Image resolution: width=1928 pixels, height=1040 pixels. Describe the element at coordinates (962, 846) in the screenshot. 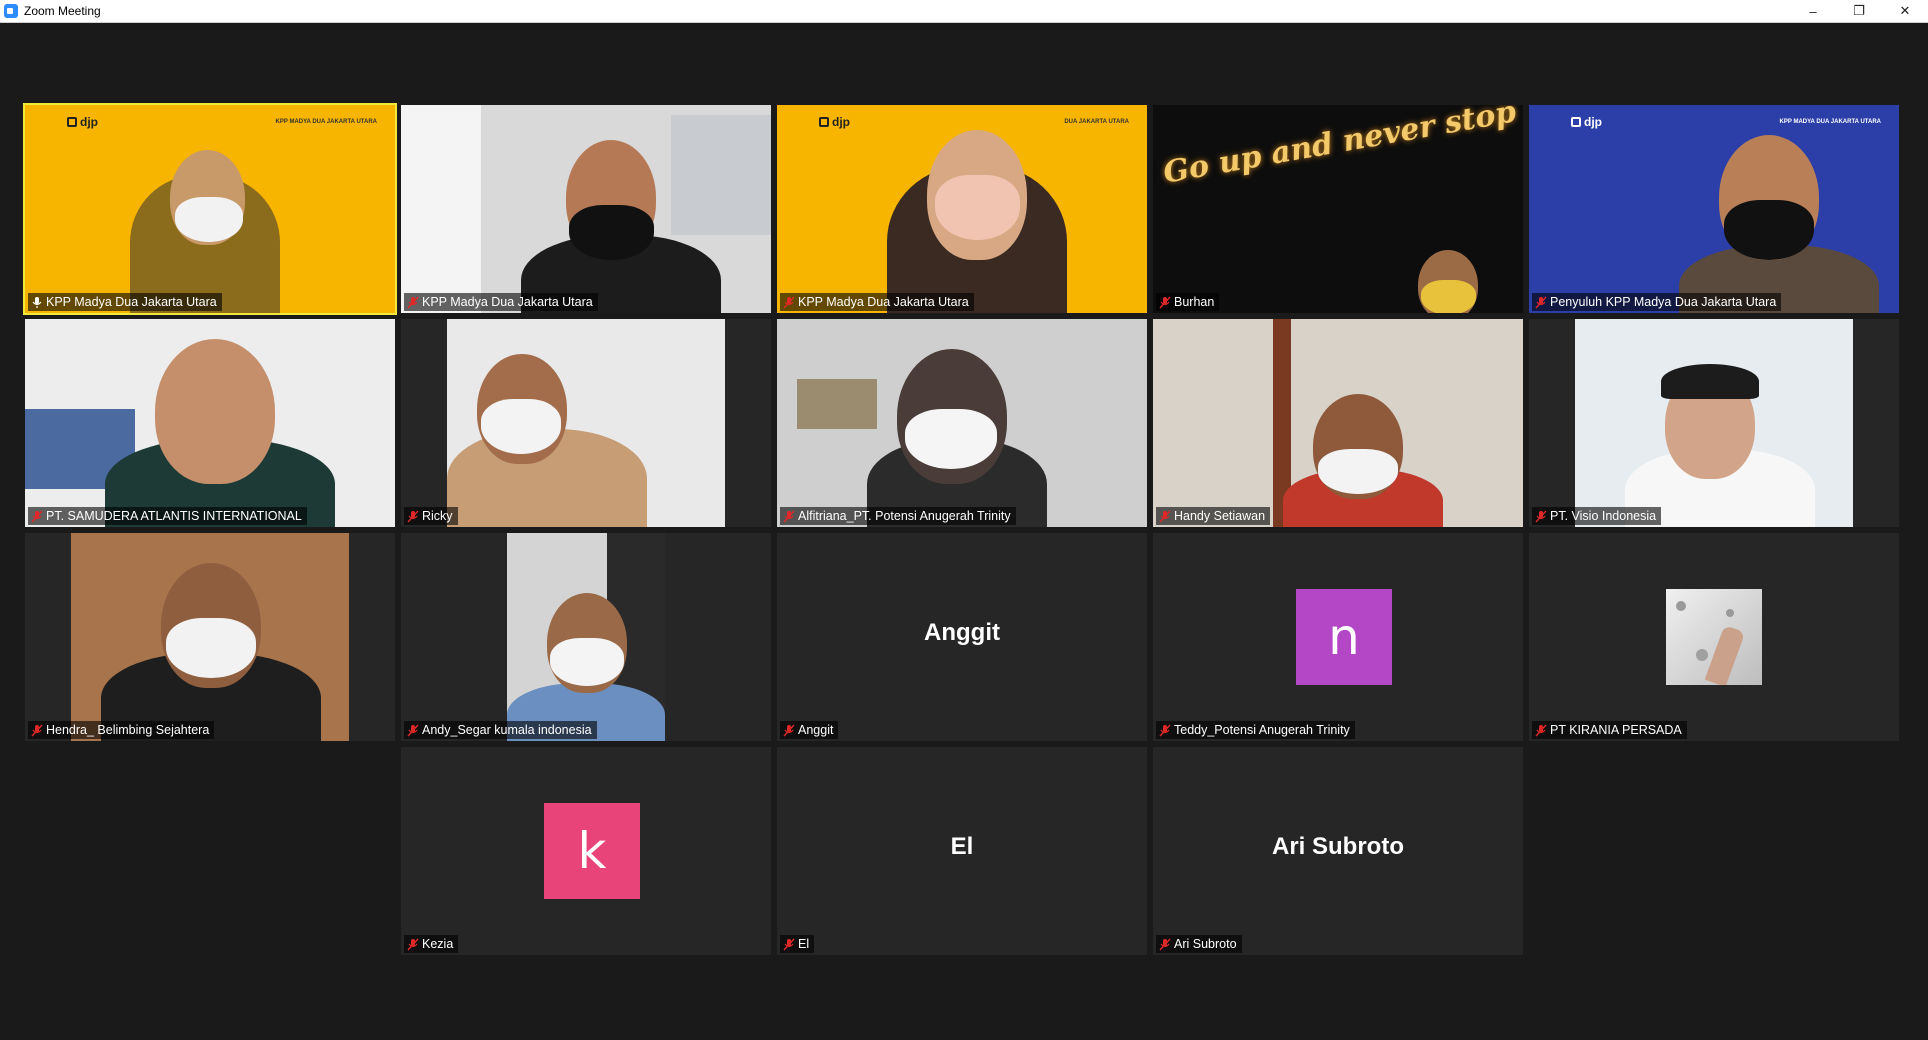

I see `participant-display-name: El` at that location.